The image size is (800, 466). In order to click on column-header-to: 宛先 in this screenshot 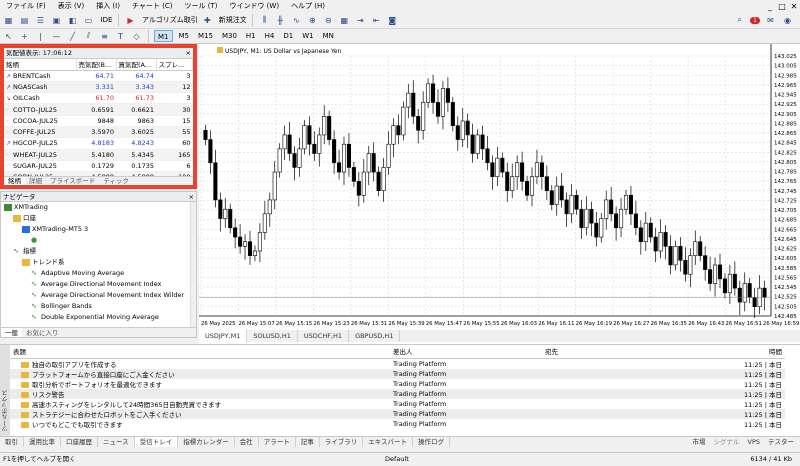, I will do `click(632, 352)`.